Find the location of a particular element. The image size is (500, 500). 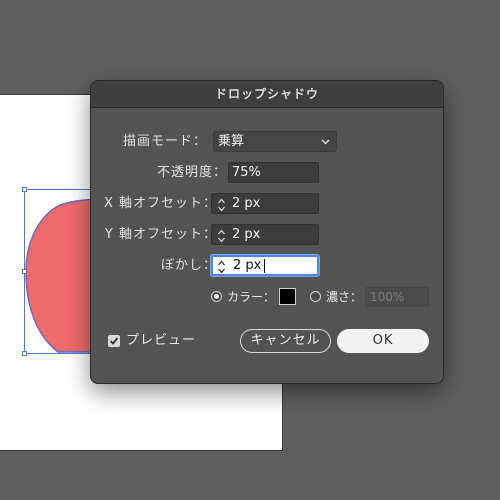

dialog-footer: プレビュー キャンセル OK is located at coordinates (267, 343).